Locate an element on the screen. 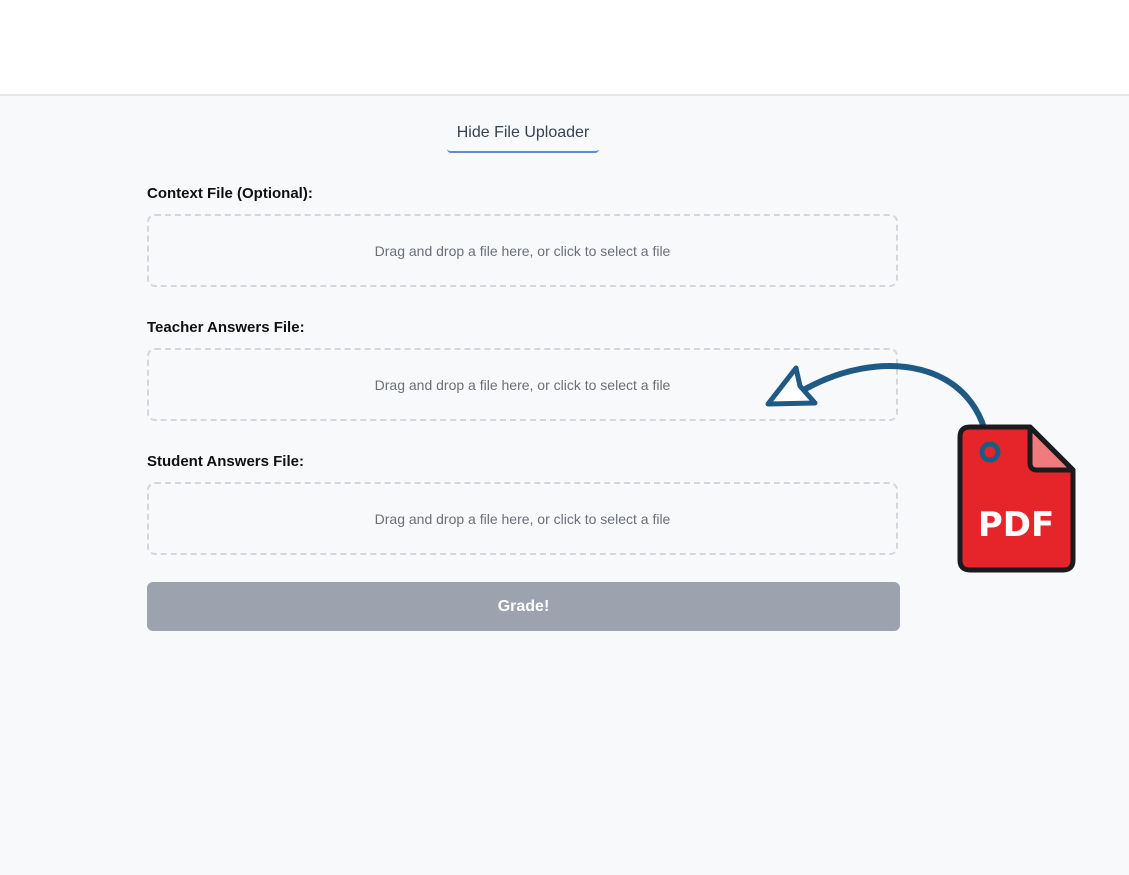 This screenshot has height=875, width=1129. curved-arrow-icon is located at coordinates (878, 409).